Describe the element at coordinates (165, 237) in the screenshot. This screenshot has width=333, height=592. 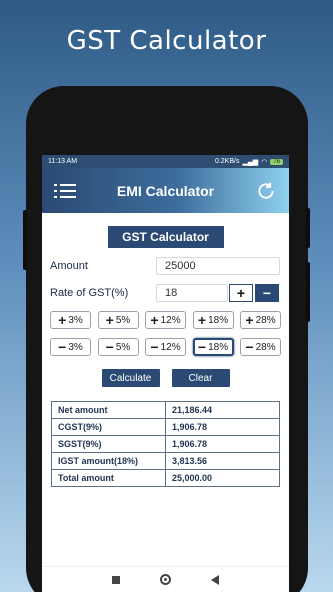
I see `section-title: GST Calculator` at that location.